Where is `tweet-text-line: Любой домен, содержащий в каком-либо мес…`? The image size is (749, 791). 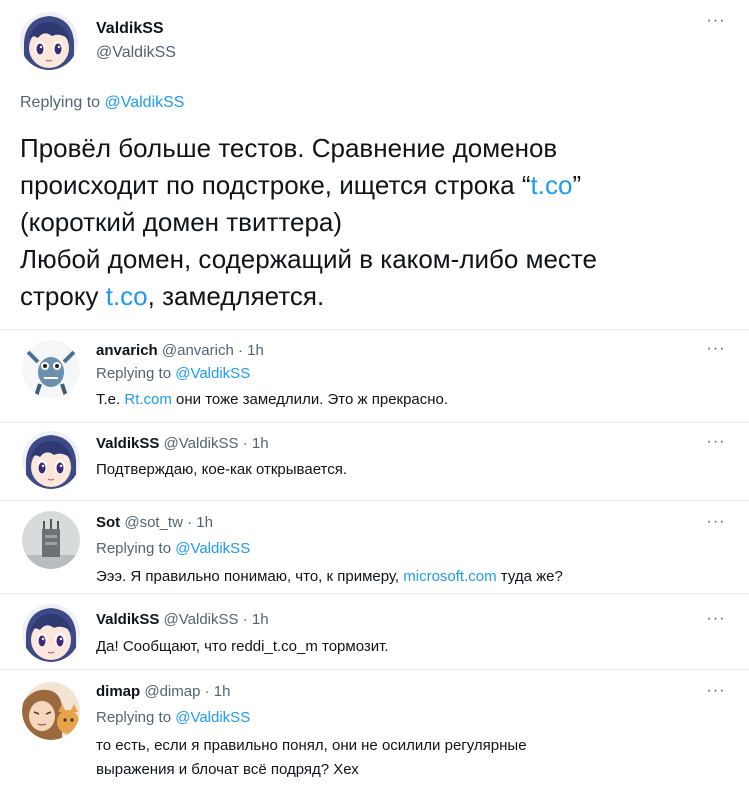 tweet-text-line: Любой домен, содержащий в каком-либо мес… is located at coordinates (309, 259).